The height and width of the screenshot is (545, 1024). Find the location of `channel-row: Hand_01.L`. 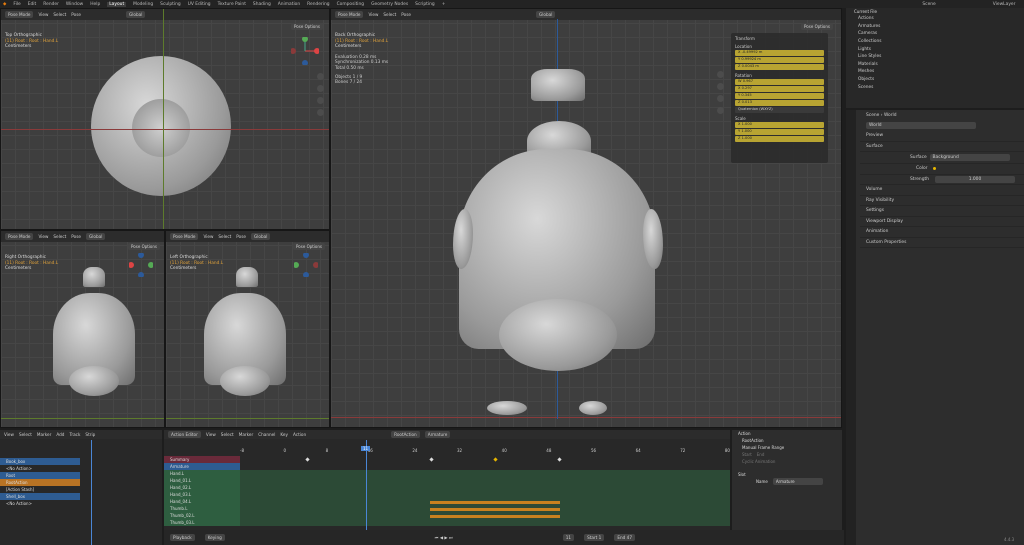

channel-row: Hand_01.L is located at coordinates (202, 480).